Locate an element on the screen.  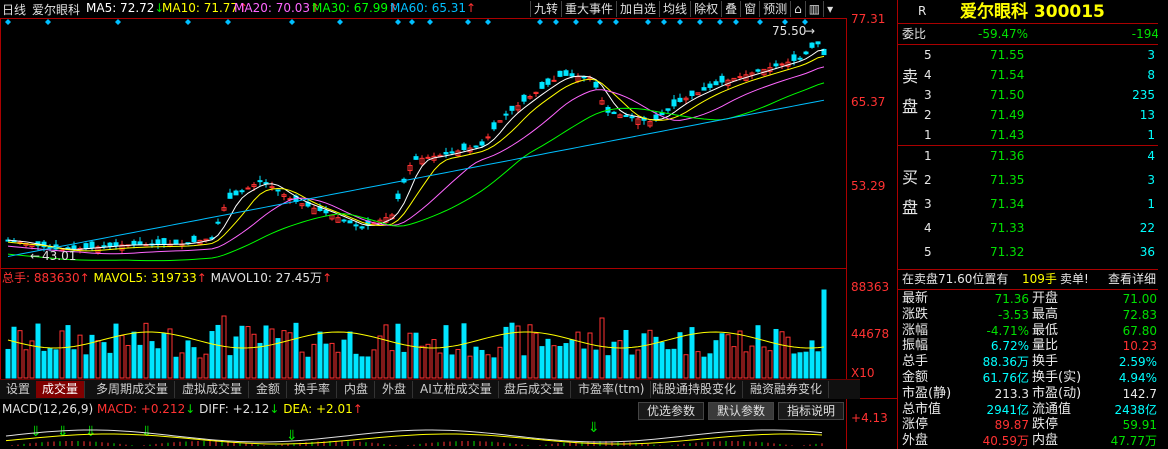
tab-after-hours-volume: 盘后成交量 is located at coordinates (535, 389).